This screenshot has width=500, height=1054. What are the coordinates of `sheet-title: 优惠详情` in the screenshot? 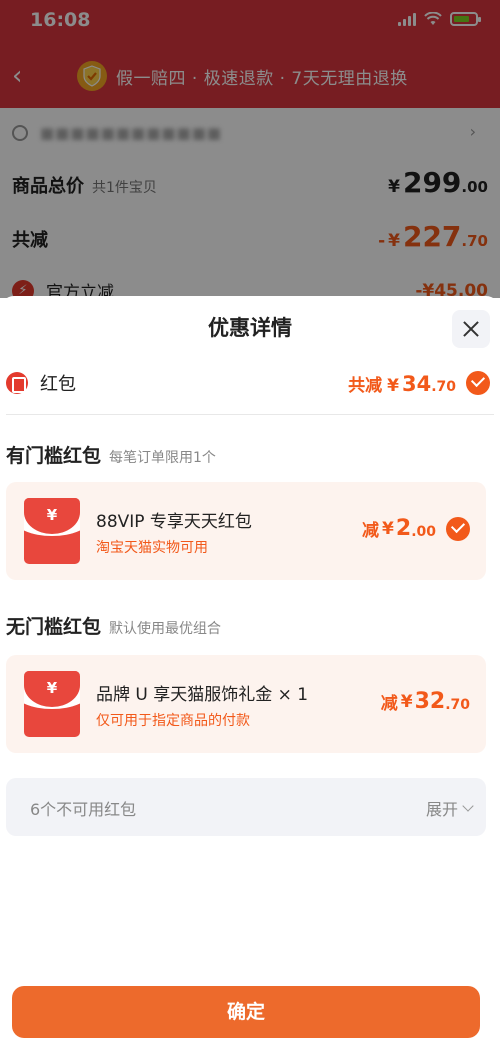 It's located at (250, 328).